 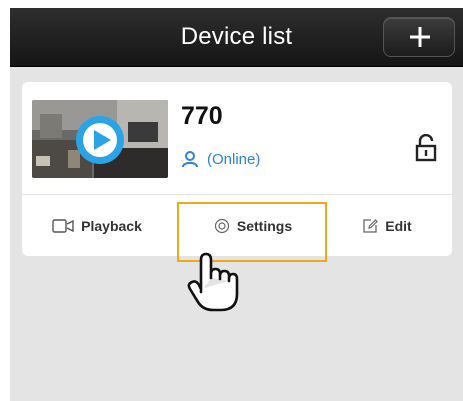 I want to click on pointing-hand-icon, so click(x=214, y=285).